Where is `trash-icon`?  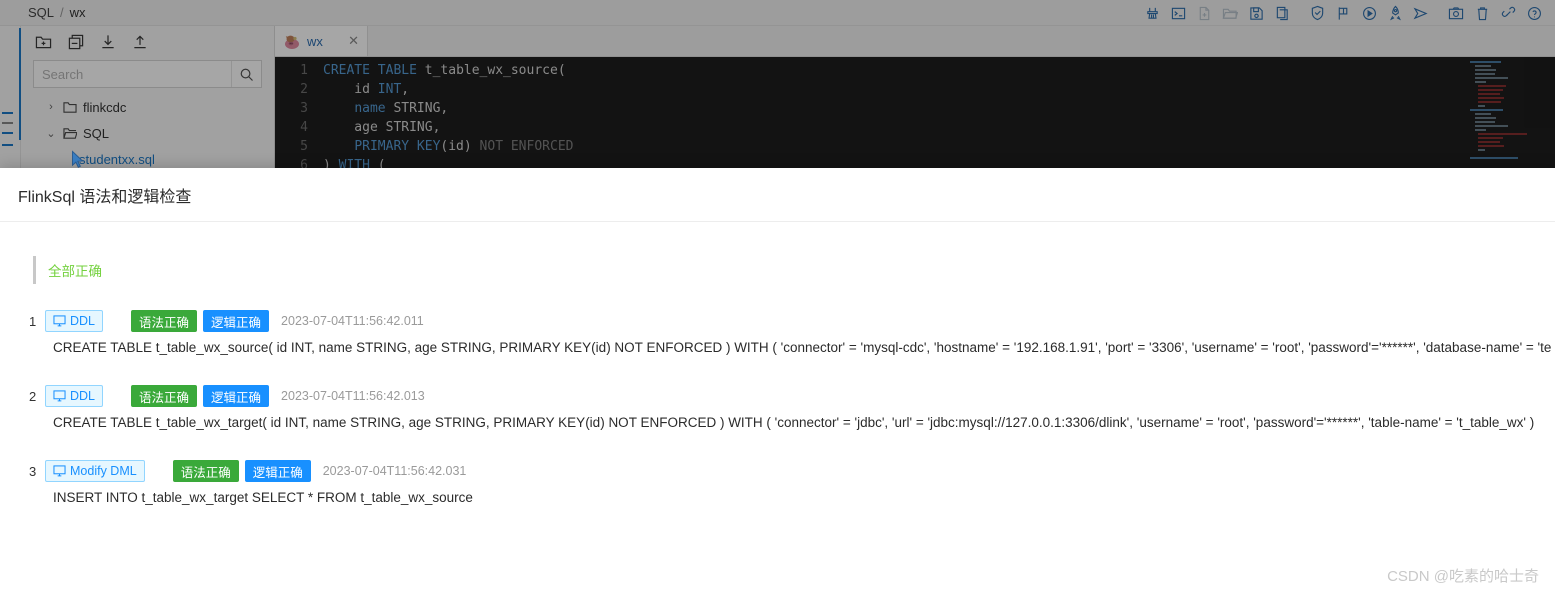
trash-icon is located at coordinates (1482, 13).